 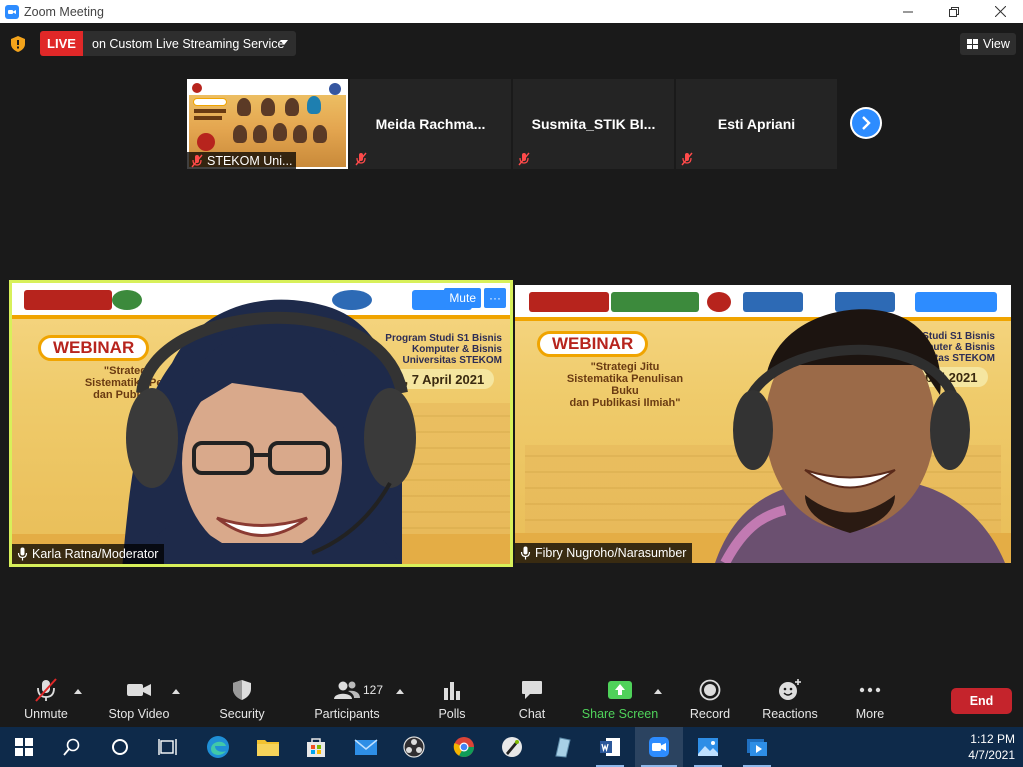 What do you see at coordinates (870, 714) in the screenshot?
I see `more-label: More` at bounding box center [870, 714].